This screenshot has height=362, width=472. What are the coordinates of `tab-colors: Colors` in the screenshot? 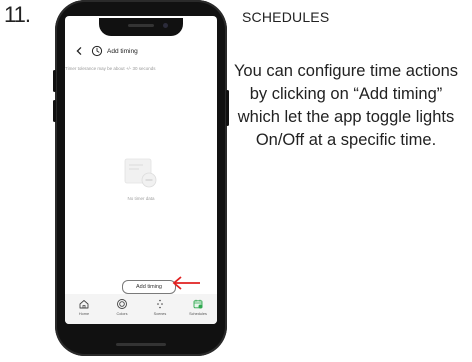 It's located at (122, 307).